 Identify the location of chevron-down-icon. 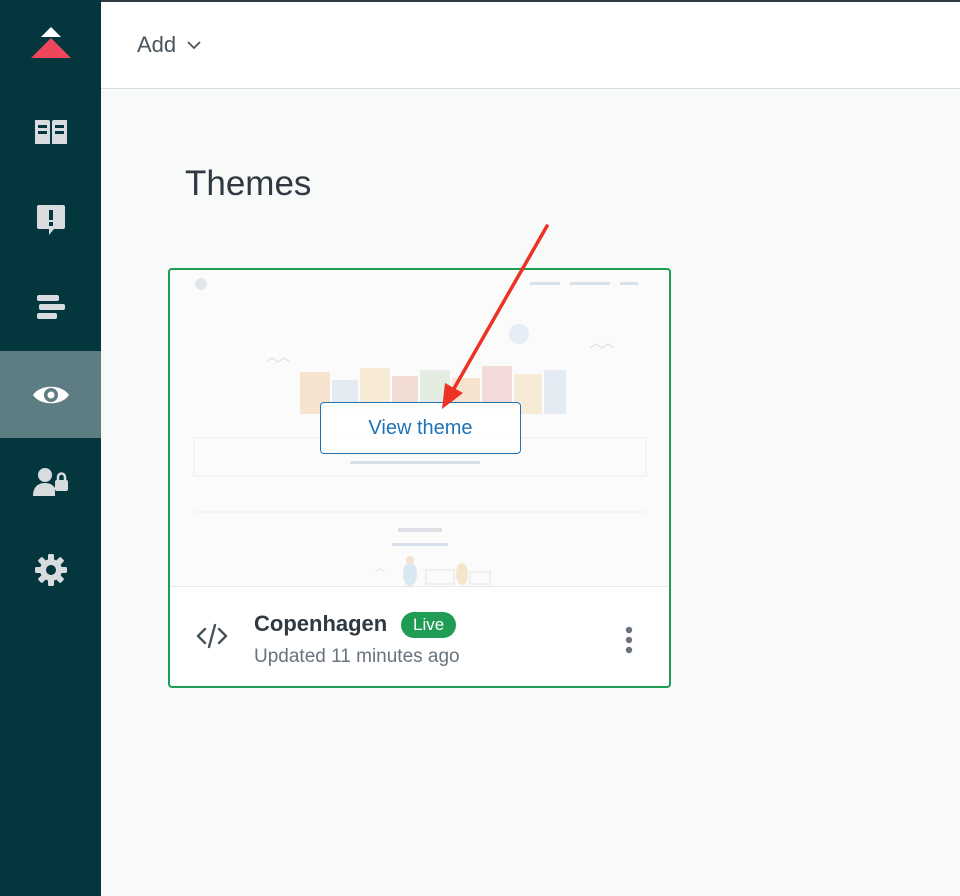
(194, 45).